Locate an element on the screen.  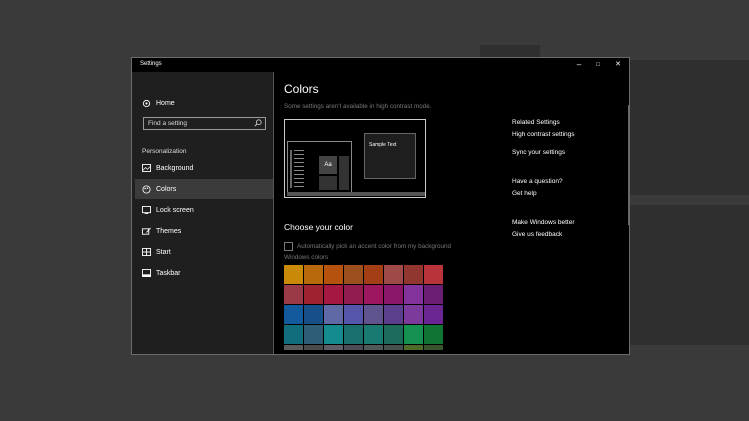
gear-icon is located at coordinates (146, 103).